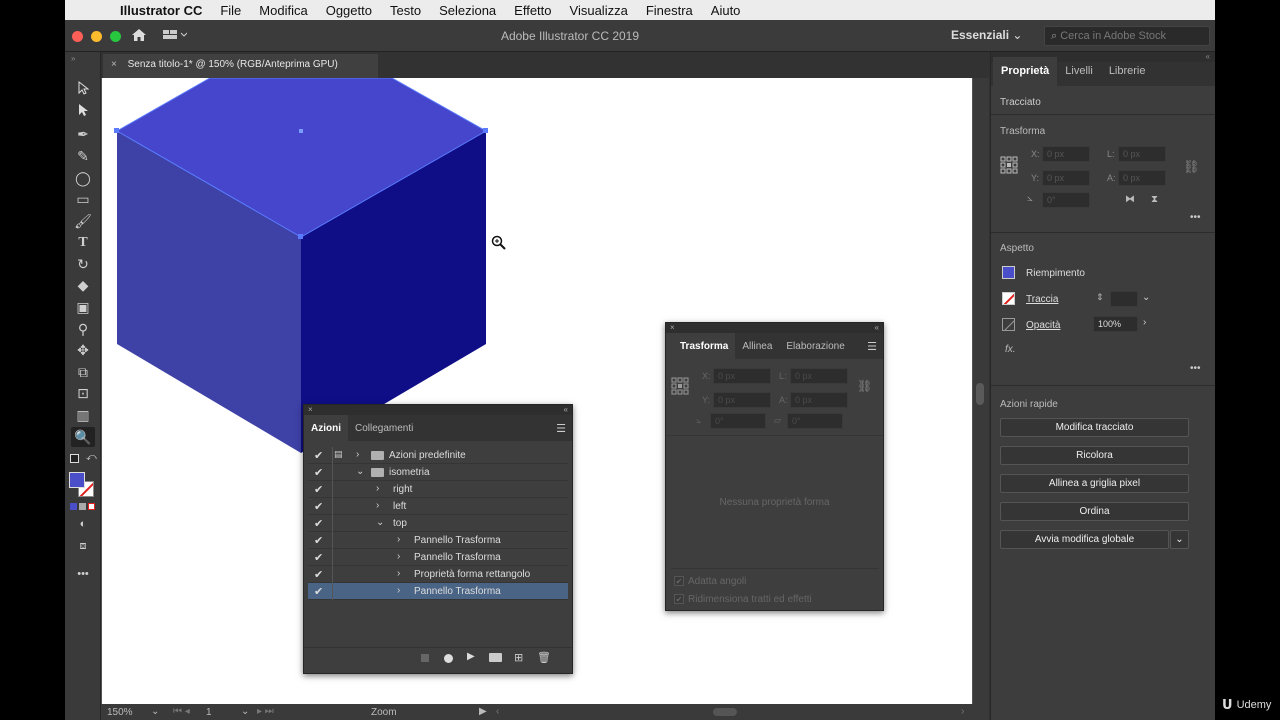 The width and height of the screenshot is (1280, 720). I want to click on list-item: ✔ › Proprietà forma rettangolo, so click(438, 574).